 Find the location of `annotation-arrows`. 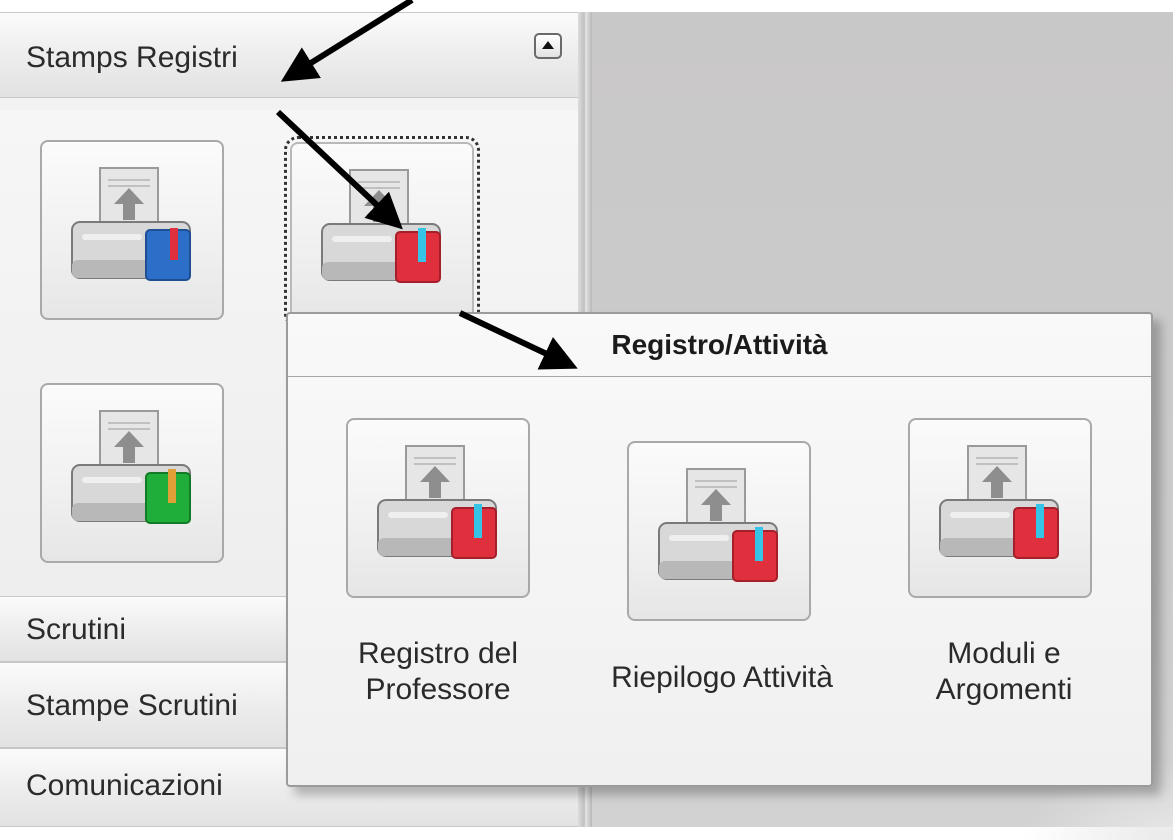

annotation-arrows is located at coordinates (426, 185).